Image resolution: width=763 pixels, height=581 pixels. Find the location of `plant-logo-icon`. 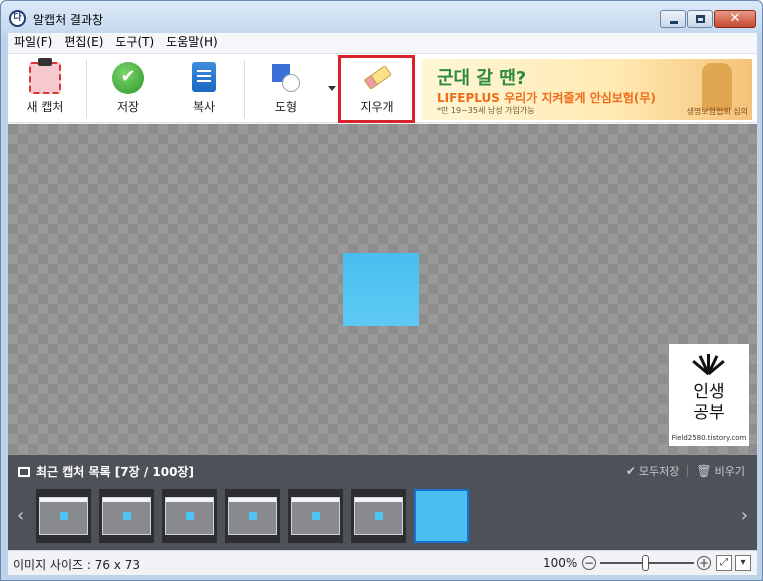

plant-logo-icon is located at coordinates (708, 364).